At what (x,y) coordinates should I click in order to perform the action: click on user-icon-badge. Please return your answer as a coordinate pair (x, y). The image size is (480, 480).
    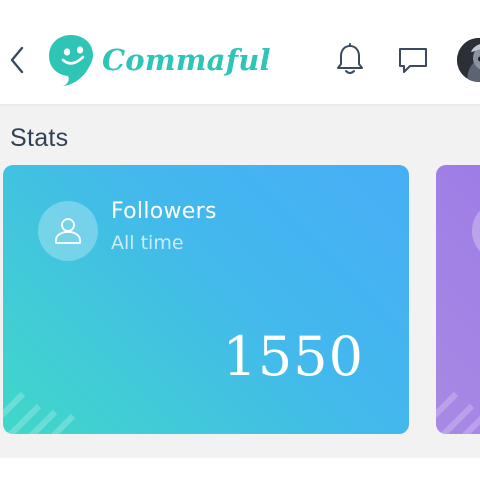
    Looking at the image, I should click on (68, 231).